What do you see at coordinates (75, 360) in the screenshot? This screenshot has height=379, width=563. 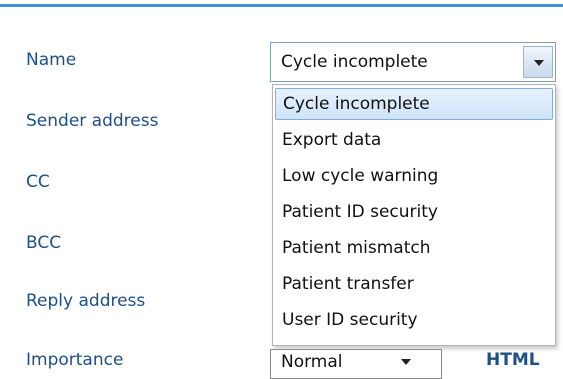 I see `importance-label: Importance` at bounding box center [75, 360].